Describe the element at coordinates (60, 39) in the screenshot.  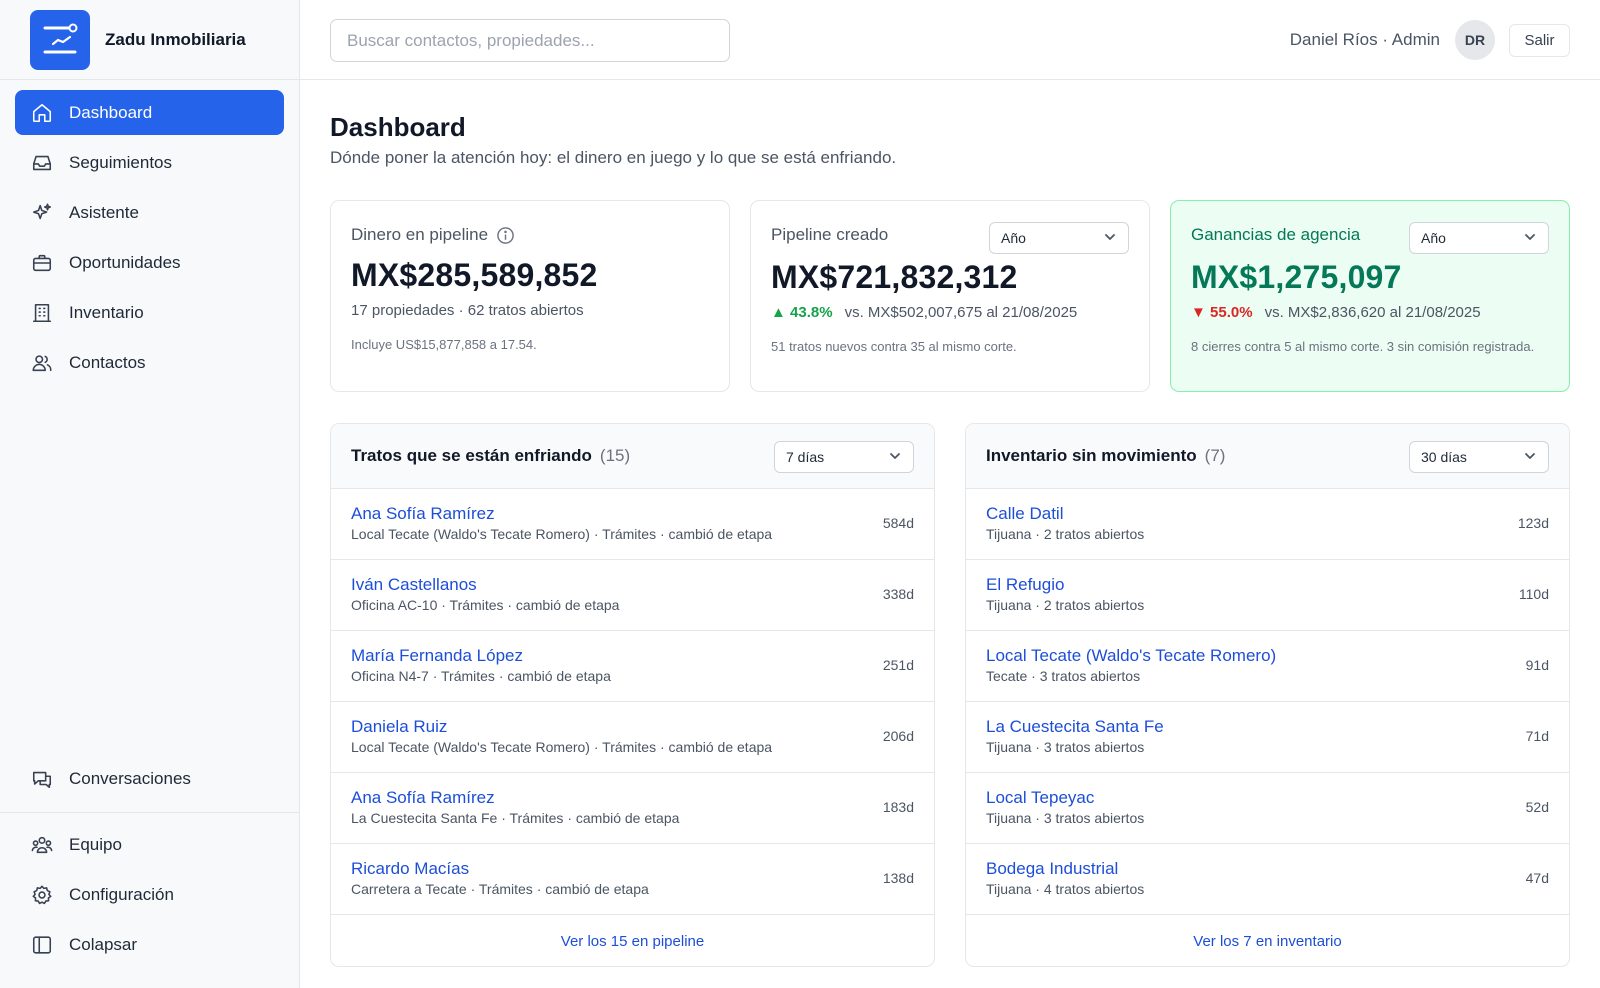
I see `brand-logo-icon` at that location.